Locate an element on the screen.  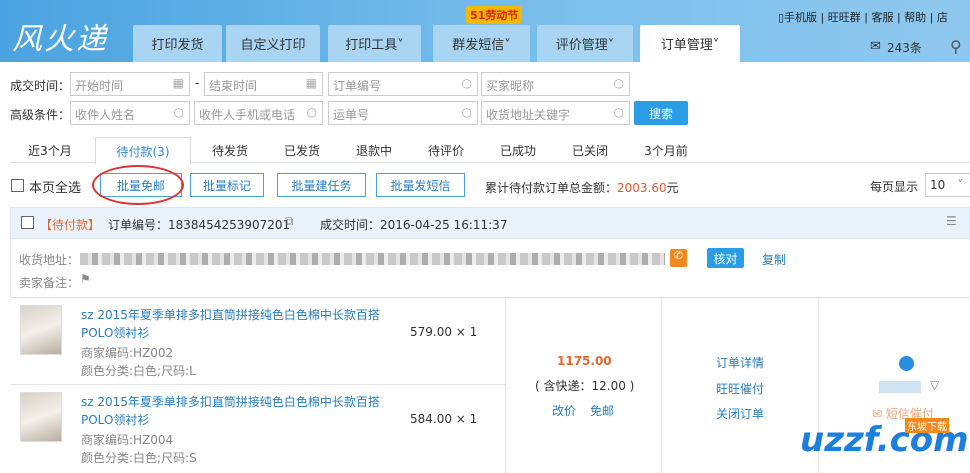
menu-icon: ☰ is located at coordinates (951, 221).